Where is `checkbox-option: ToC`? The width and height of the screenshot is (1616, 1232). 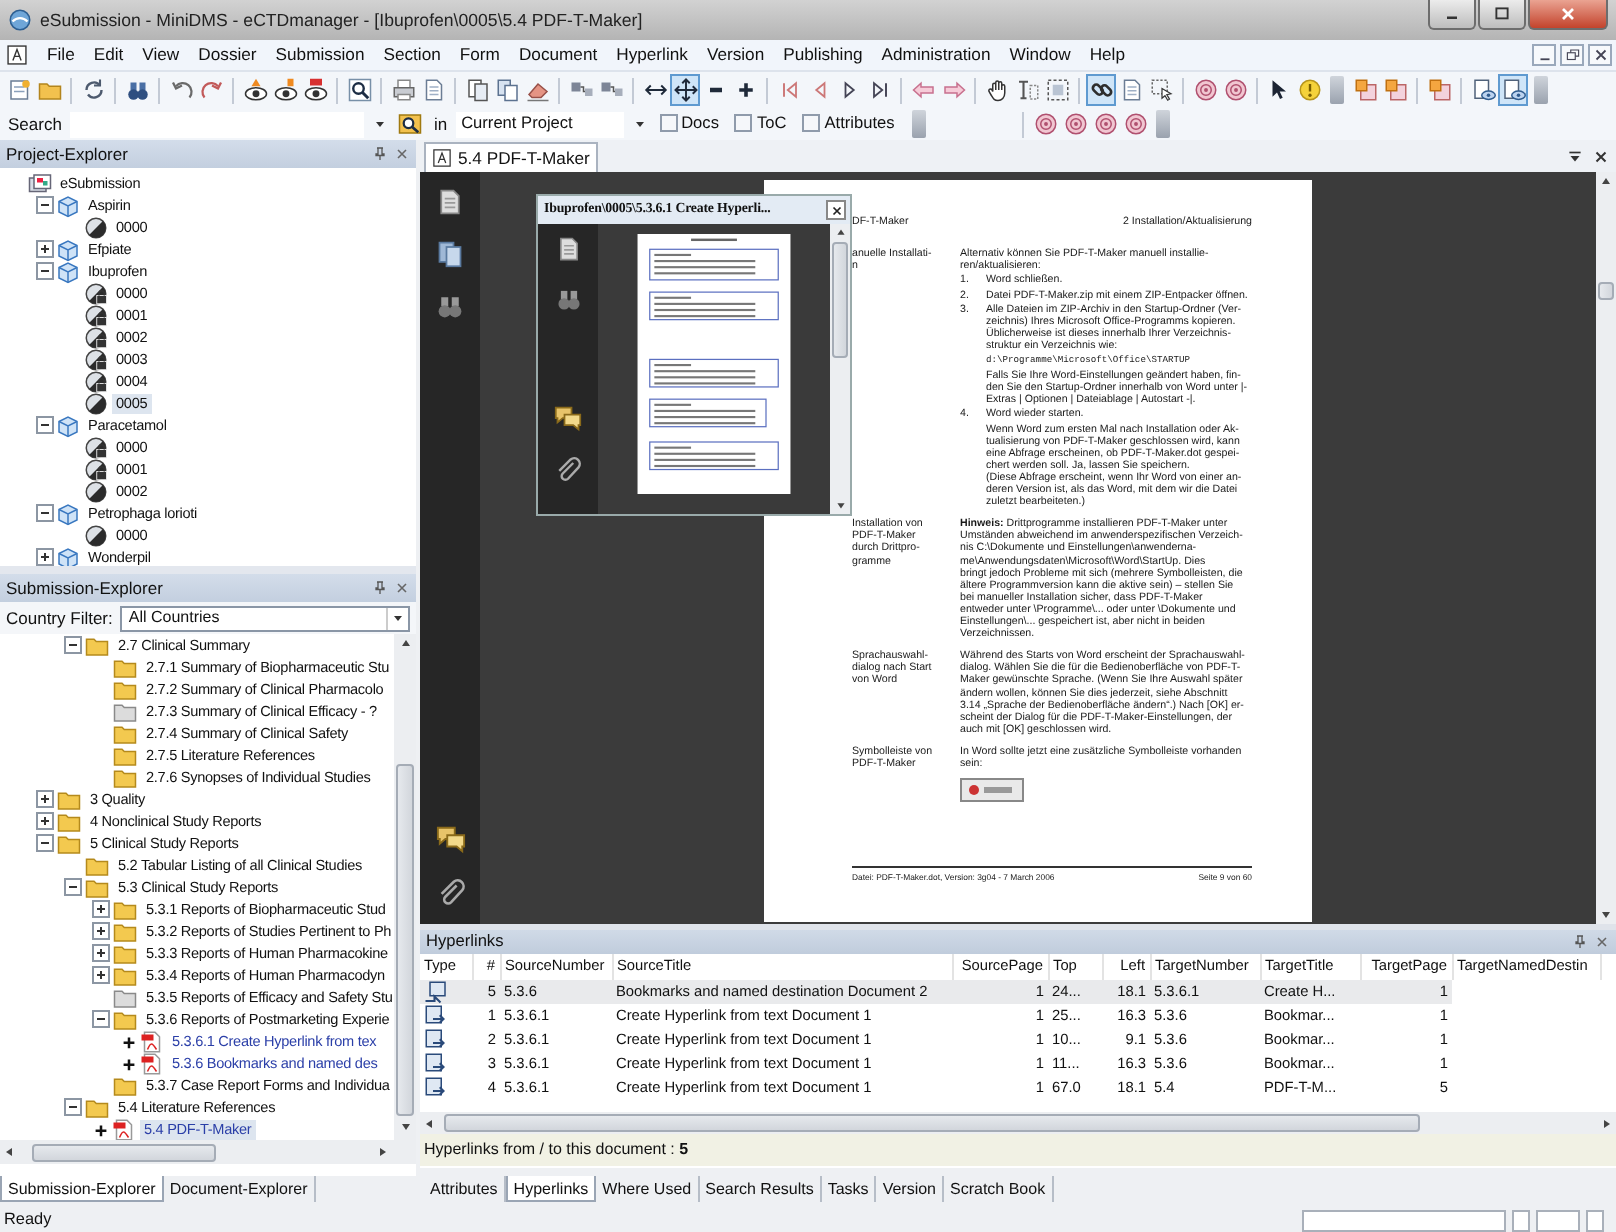 checkbox-option: ToC is located at coordinates (760, 124).